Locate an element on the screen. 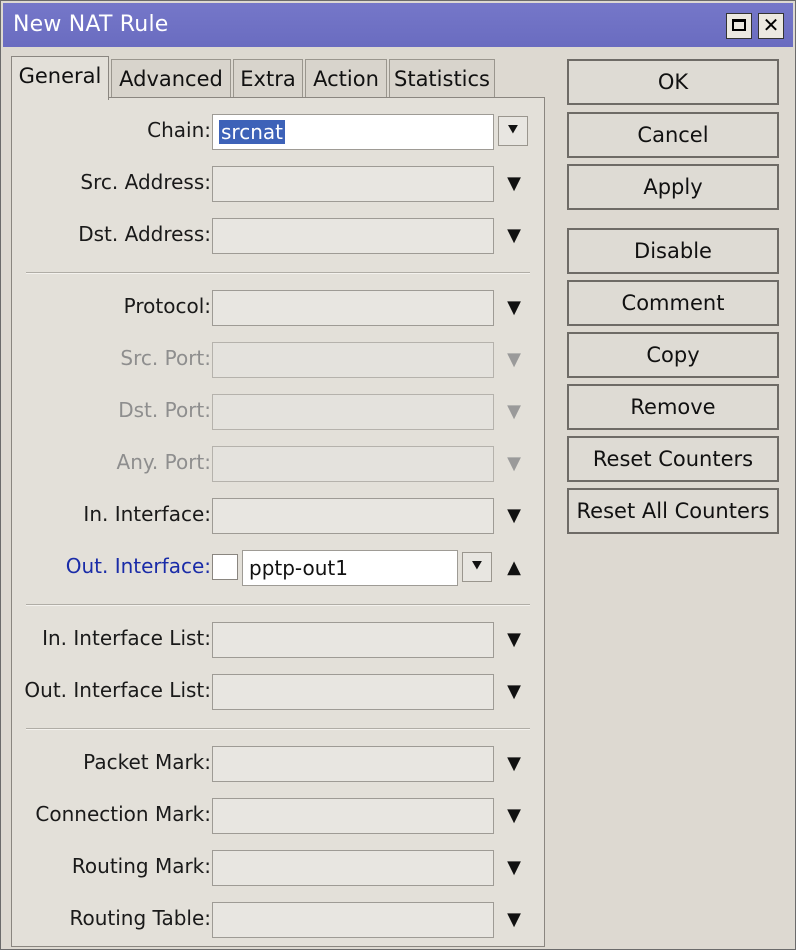  connection-mark-dropdown-icon: ▼ is located at coordinates (514, 816).